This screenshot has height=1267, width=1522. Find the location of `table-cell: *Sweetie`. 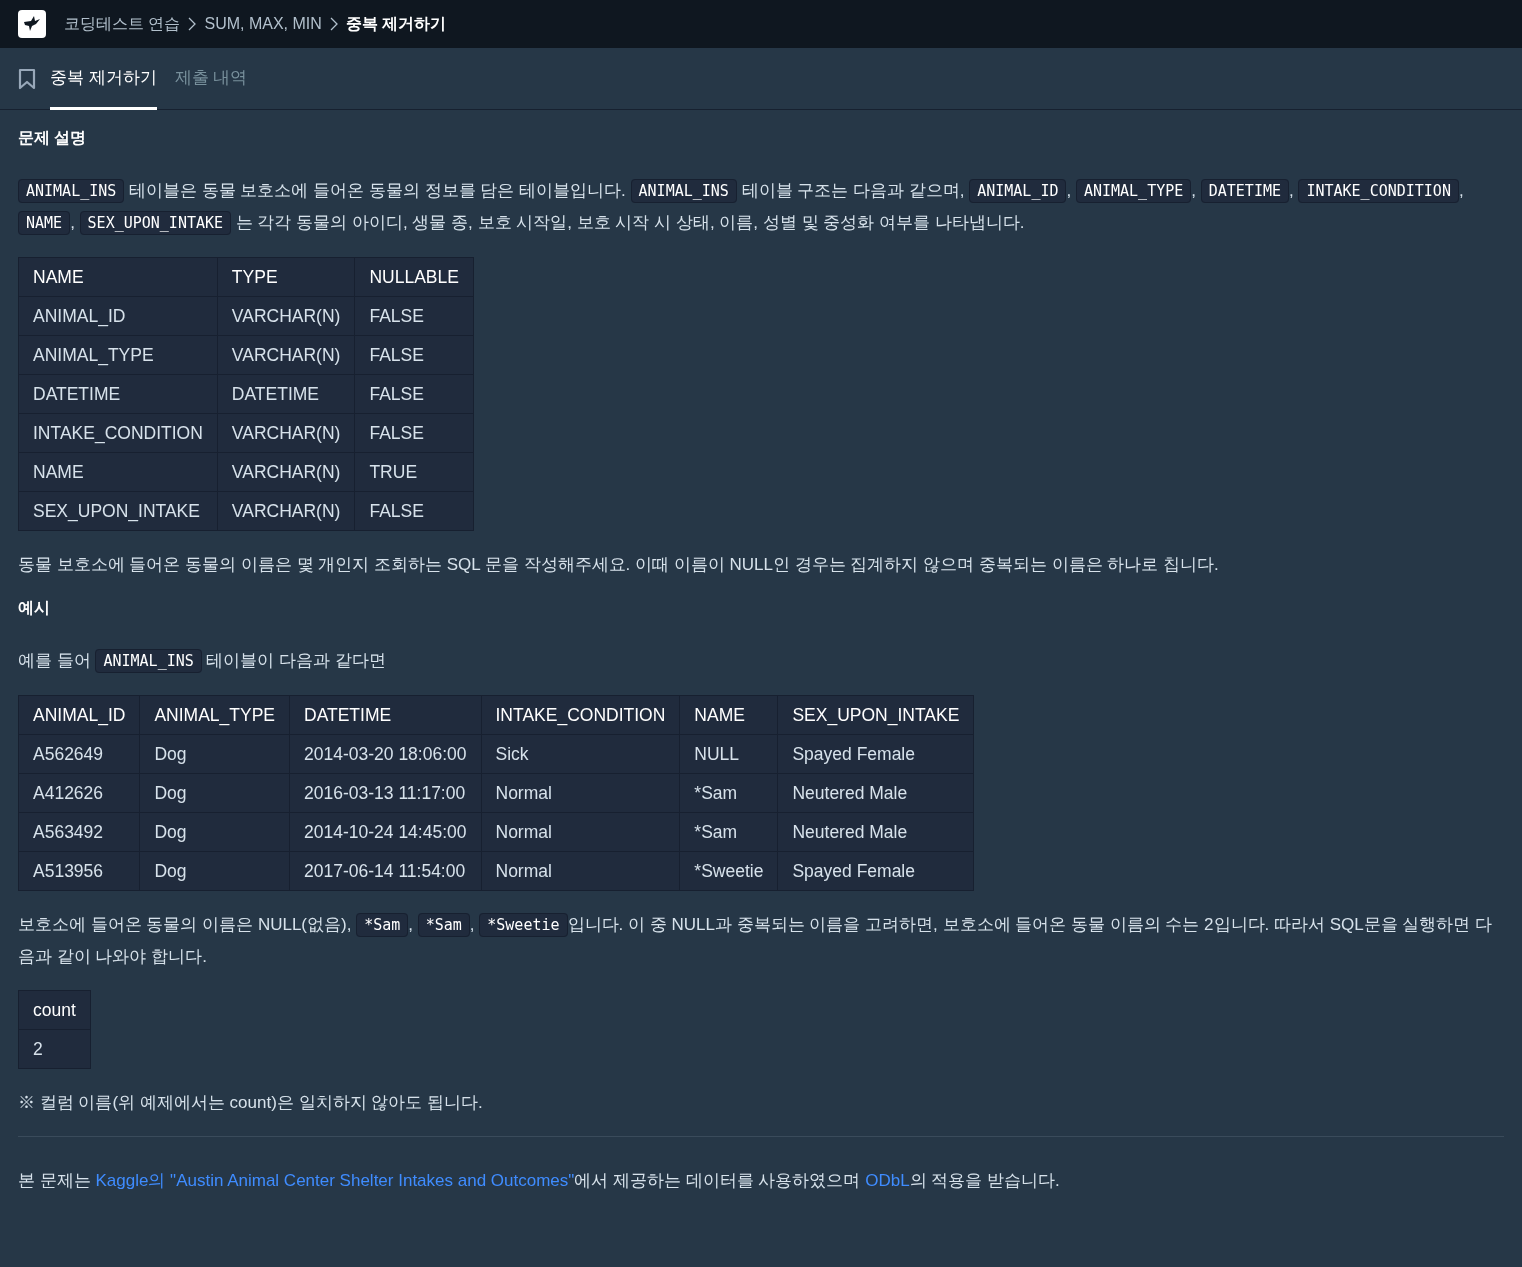

table-cell: *Sweetie is located at coordinates (728, 871).